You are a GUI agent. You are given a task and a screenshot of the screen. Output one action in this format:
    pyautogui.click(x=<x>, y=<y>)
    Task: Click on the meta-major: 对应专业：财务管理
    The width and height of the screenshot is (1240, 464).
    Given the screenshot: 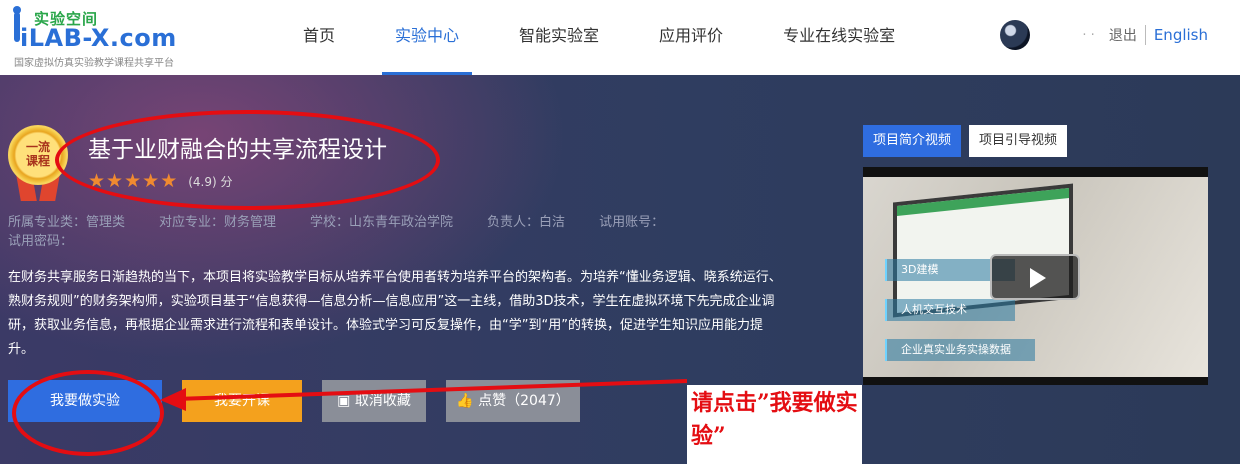 What is the action you would take?
    pyautogui.click(x=218, y=222)
    